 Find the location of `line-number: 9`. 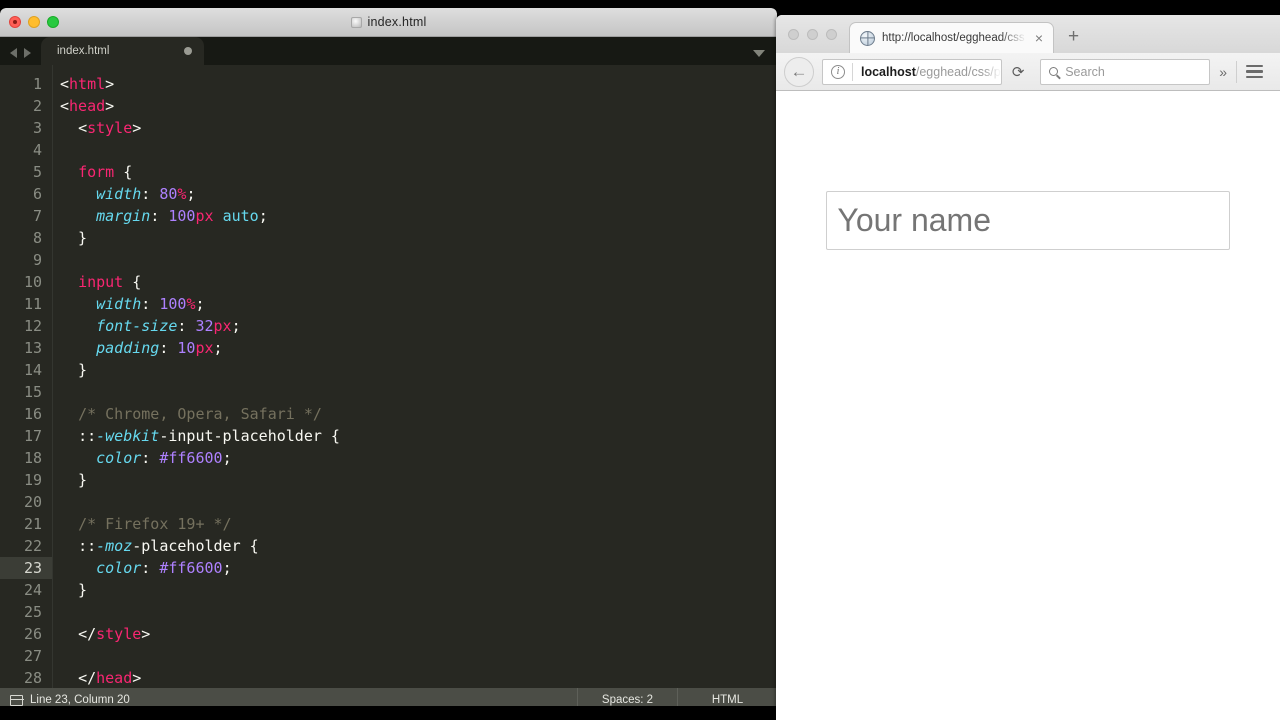

line-number: 9 is located at coordinates (37, 260).